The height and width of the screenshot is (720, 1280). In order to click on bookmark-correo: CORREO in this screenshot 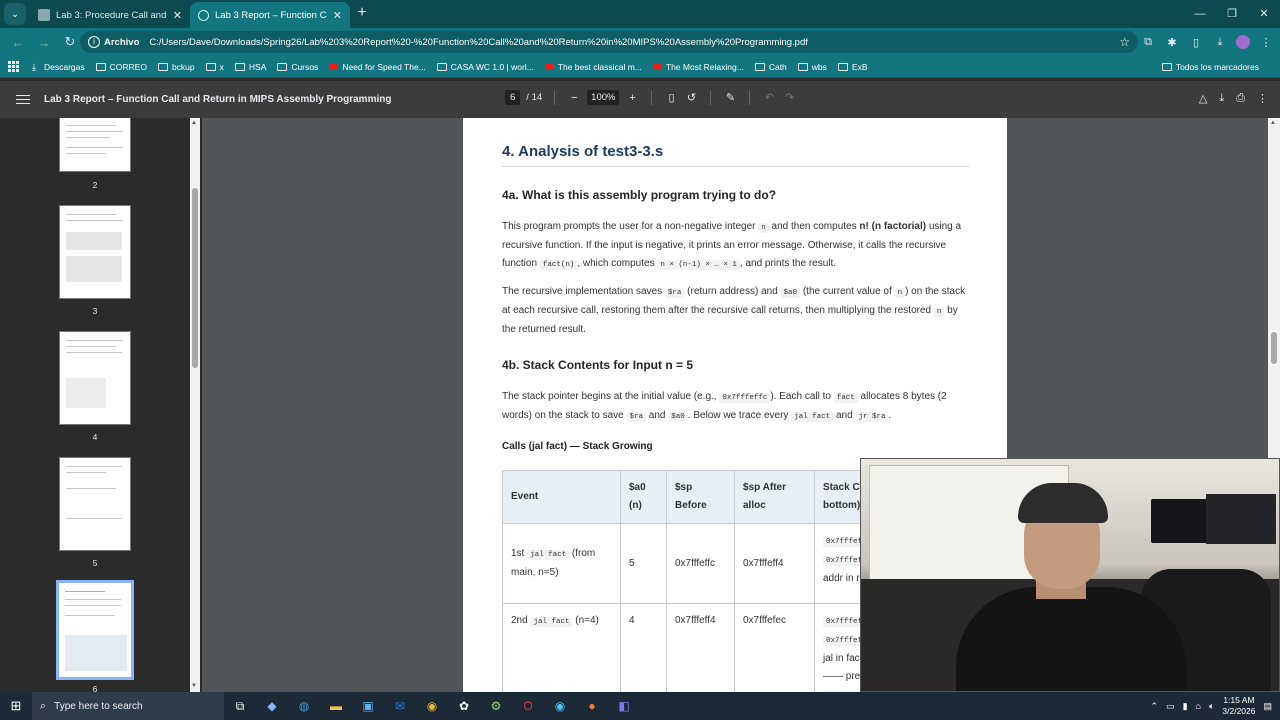, I will do `click(121, 67)`.